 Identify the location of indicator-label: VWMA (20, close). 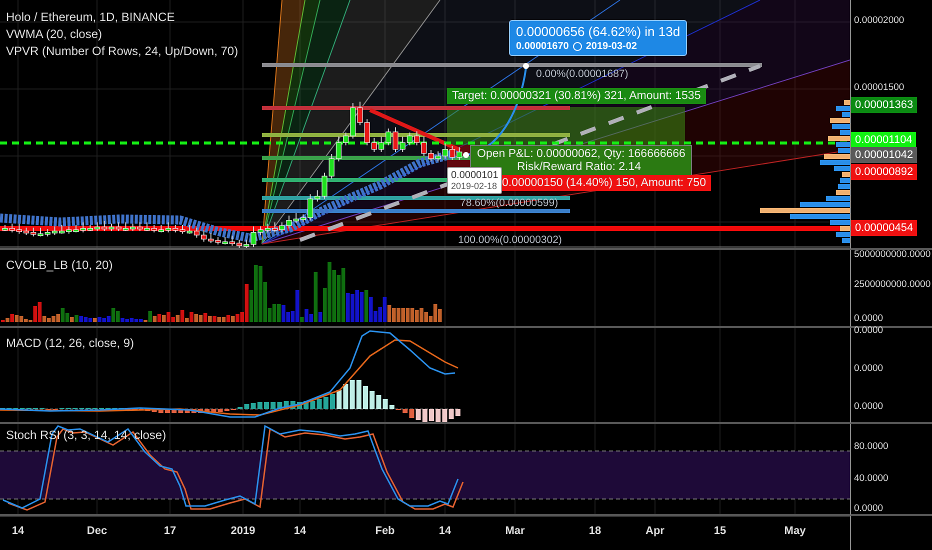
(55, 34).